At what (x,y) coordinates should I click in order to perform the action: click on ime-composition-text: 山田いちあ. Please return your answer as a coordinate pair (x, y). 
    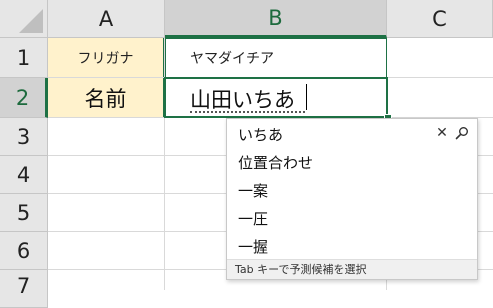
    Looking at the image, I should click on (242, 100).